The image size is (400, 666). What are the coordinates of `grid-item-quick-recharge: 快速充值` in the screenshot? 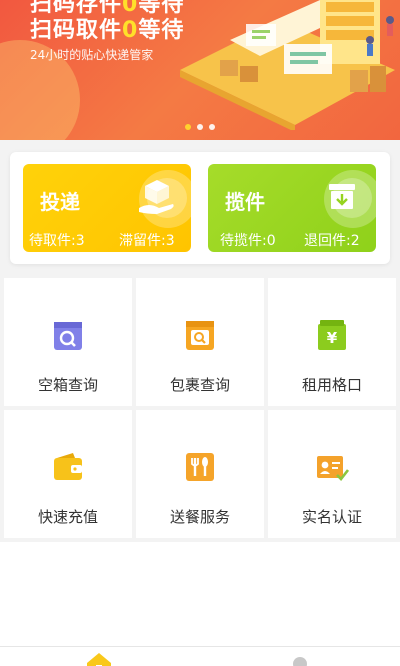 It's located at (68, 474).